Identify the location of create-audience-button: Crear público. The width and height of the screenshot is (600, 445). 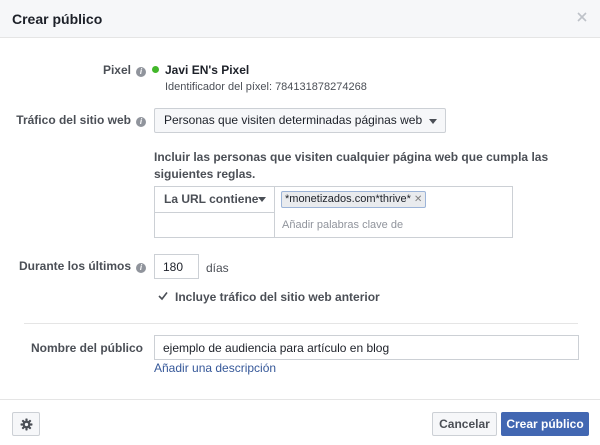
(545, 424).